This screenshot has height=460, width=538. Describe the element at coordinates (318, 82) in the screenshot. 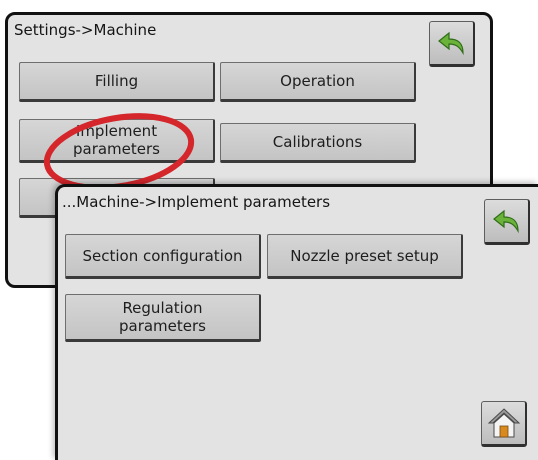

I see `operation-button: Operation` at that location.